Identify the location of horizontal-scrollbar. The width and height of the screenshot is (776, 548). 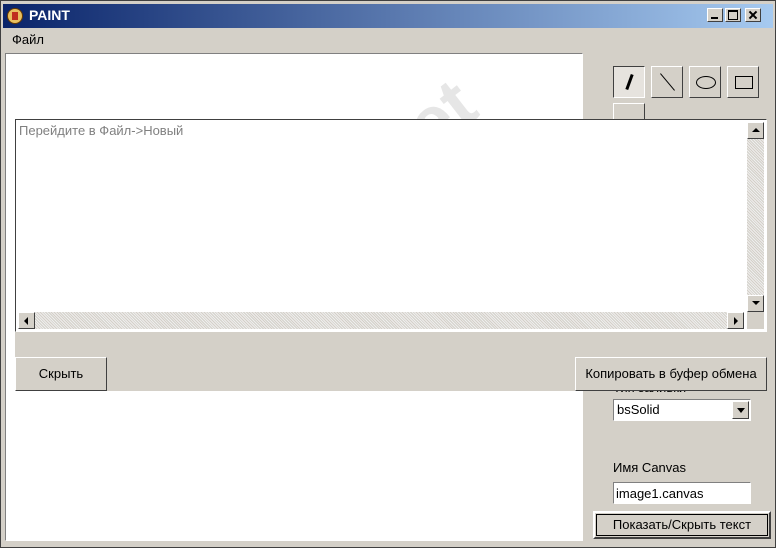
(381, 320).